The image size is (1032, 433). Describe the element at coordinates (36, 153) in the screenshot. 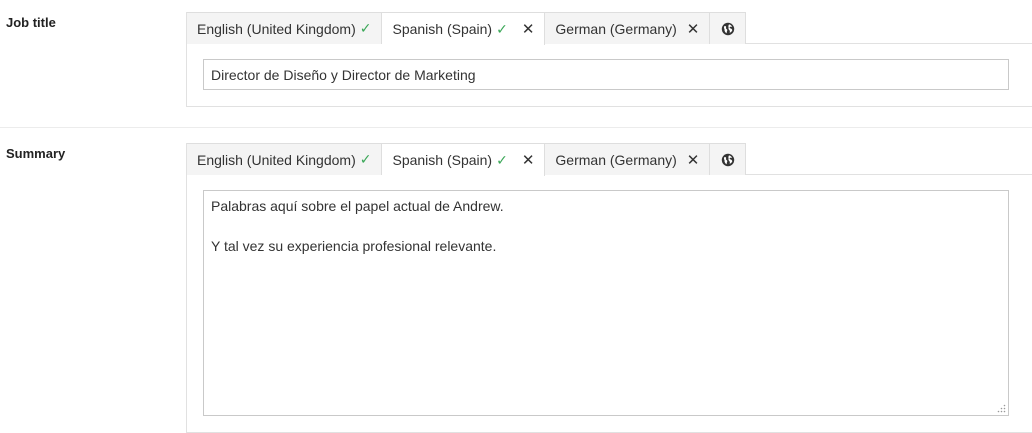

I see `summary-label: Summary` at that location.